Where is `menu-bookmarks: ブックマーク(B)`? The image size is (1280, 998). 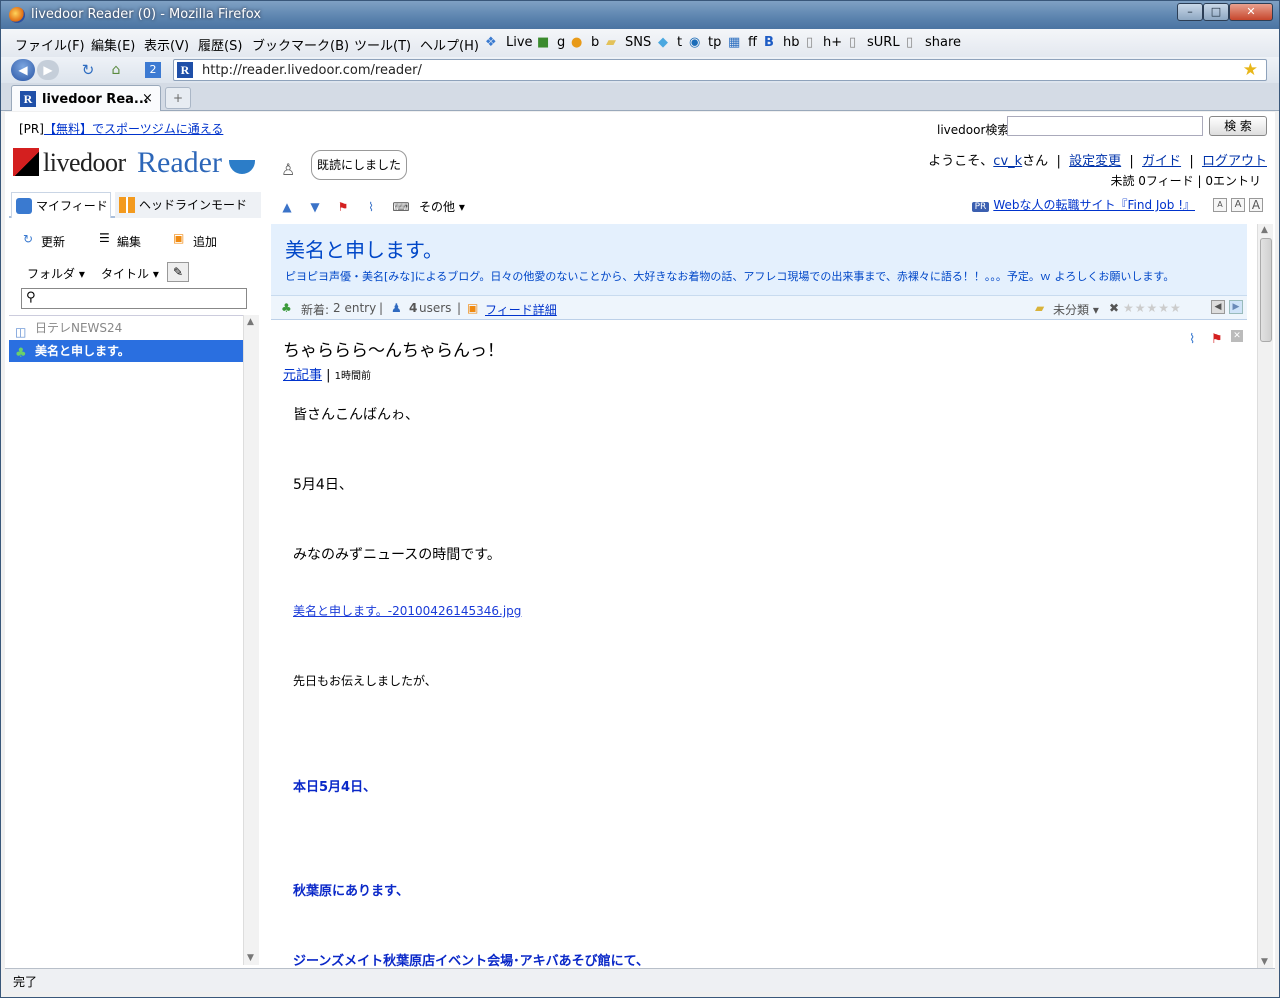
menu-bookmarks: ブックマーク(B) is located at coordinates (300, 44).